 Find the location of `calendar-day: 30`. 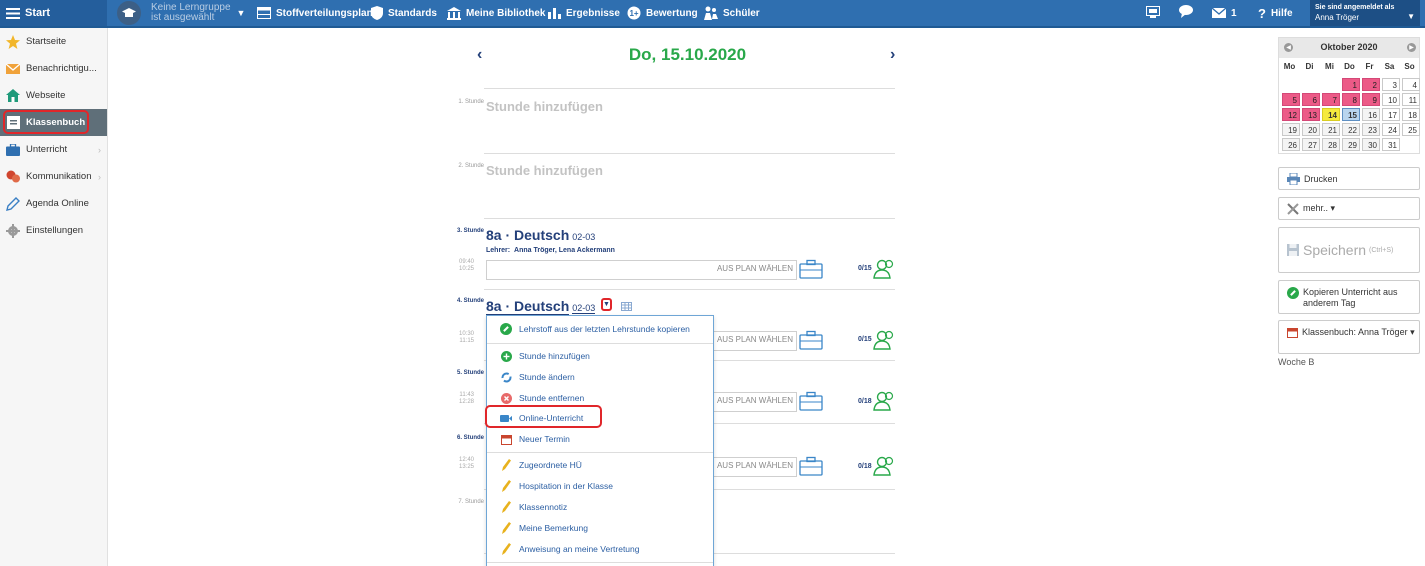

calendar-day: 30 is located at coordinates (1371, 144).